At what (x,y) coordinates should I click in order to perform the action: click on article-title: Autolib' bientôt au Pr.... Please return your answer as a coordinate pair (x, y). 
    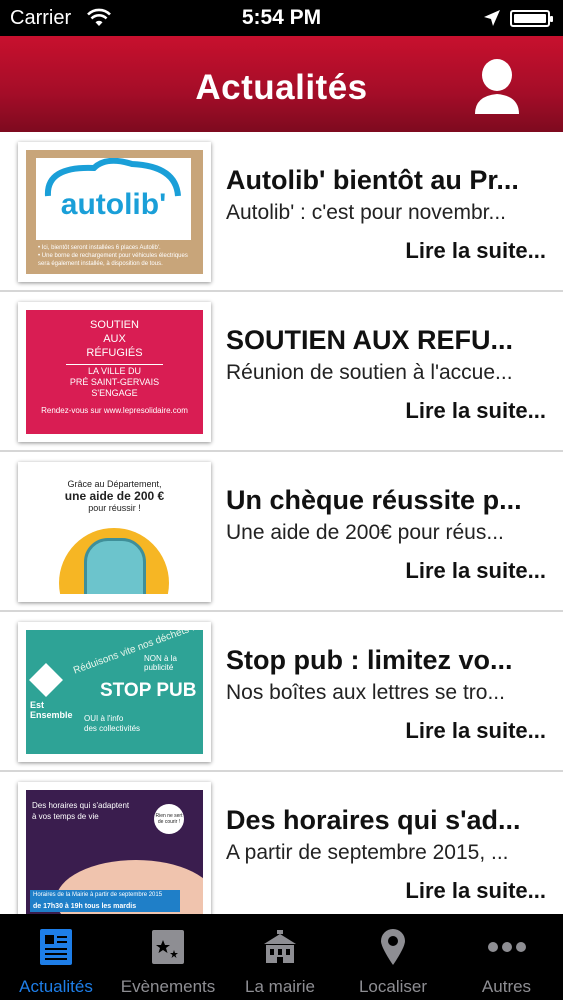
    Looking at the image, I should click on (372, 180).